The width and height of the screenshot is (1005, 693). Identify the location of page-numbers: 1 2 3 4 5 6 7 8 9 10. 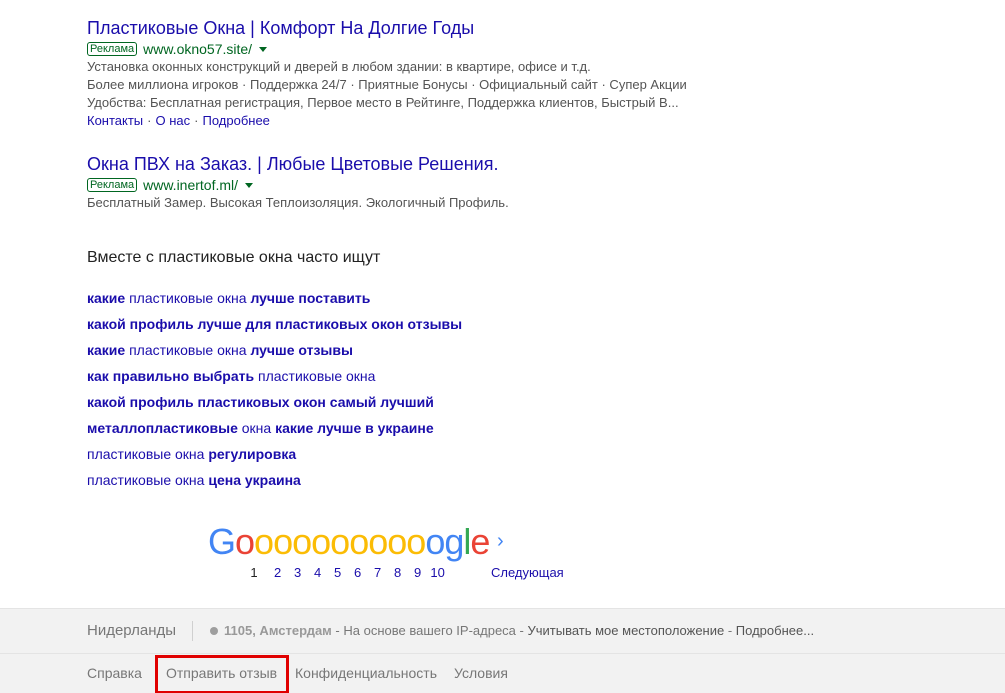
(346, 573).